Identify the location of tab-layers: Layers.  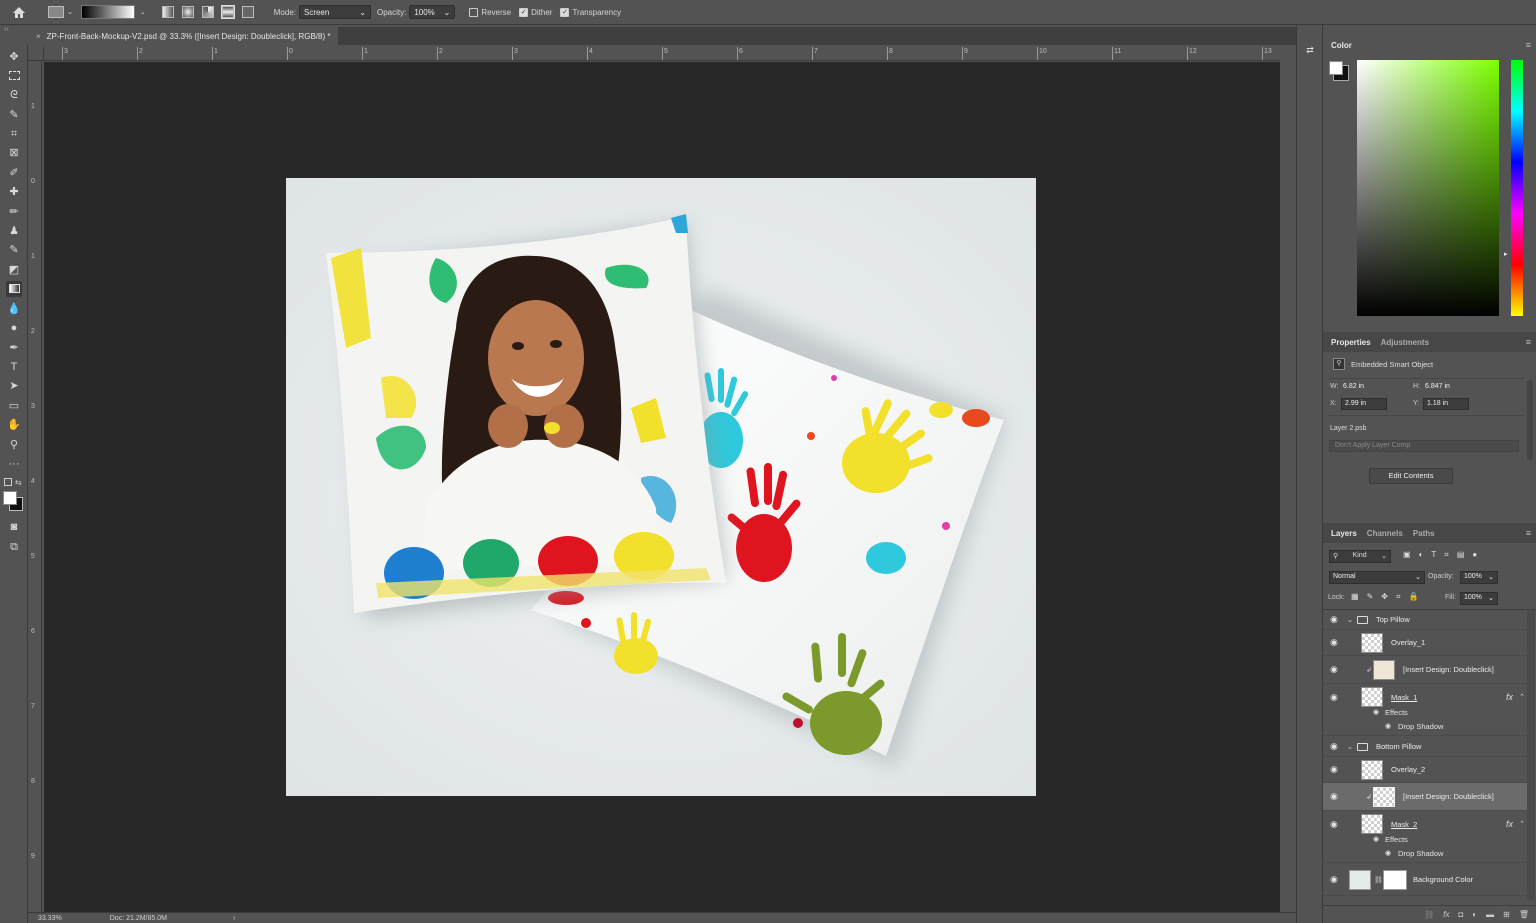
(1344, 533).